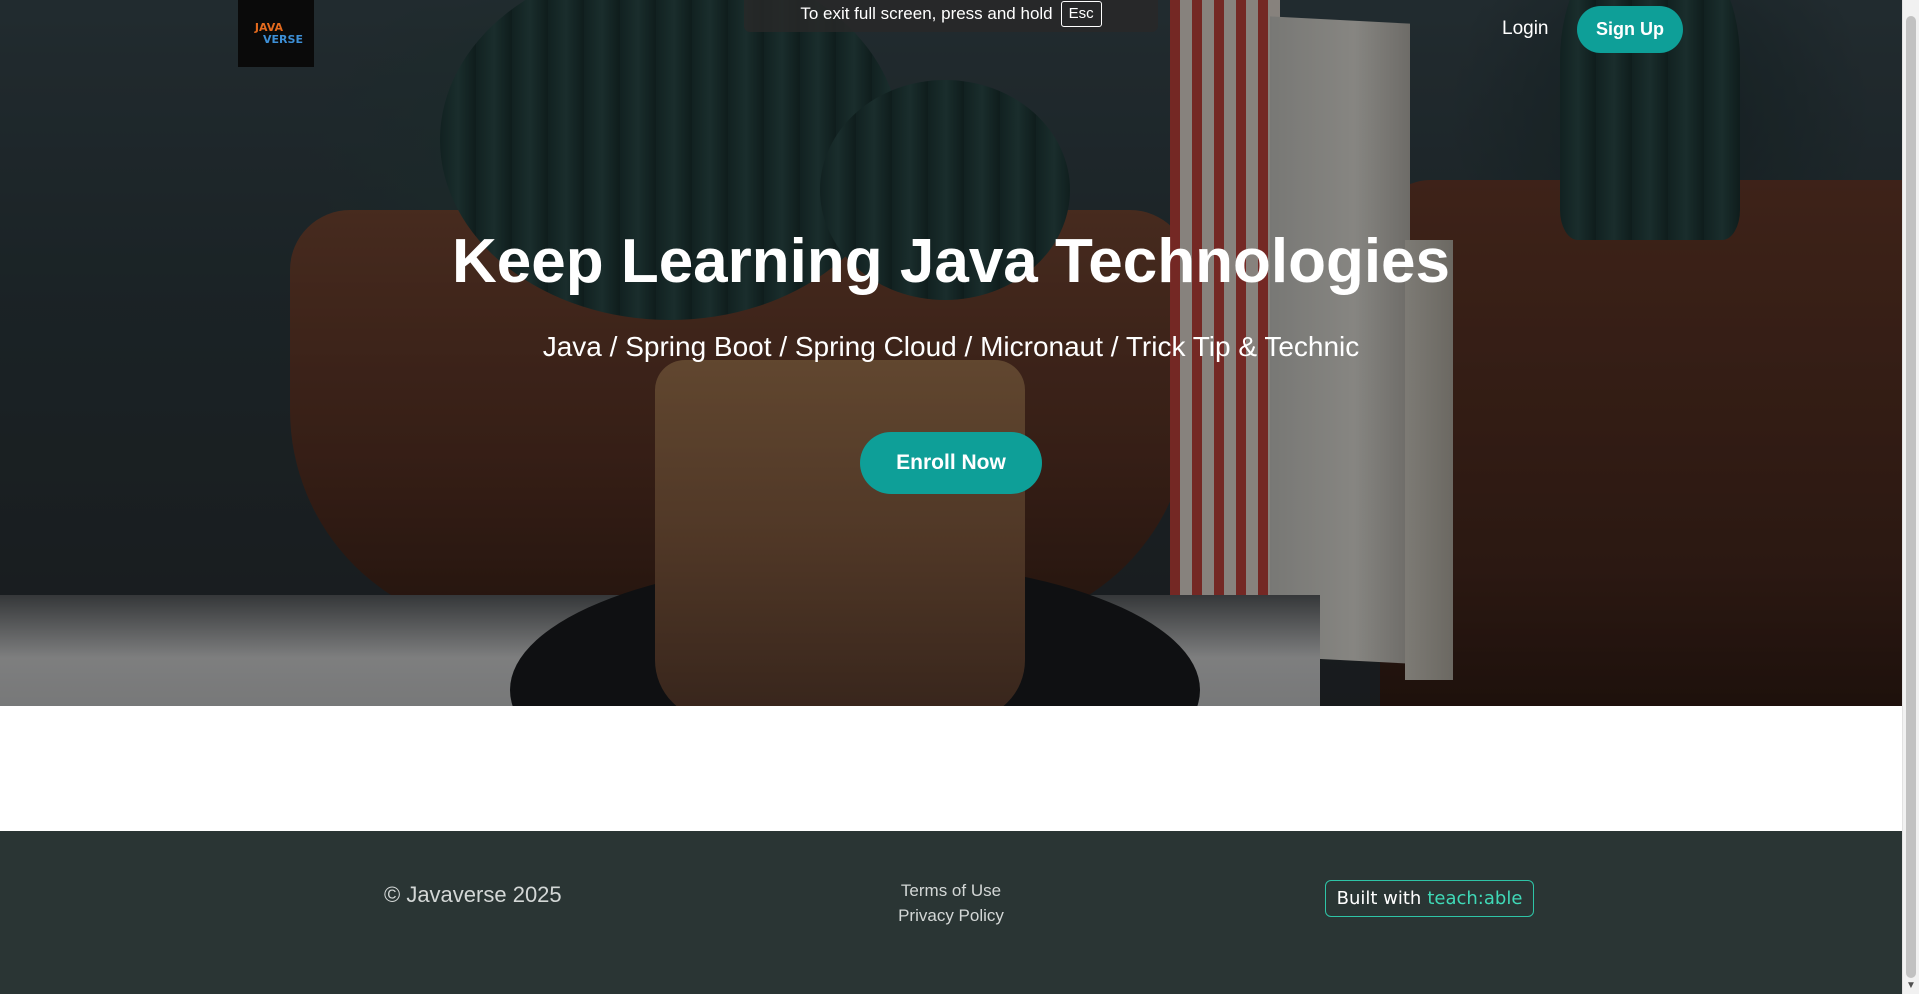 The image size is (1919, 994). What do you see at coordinates (1081, 14) in the screenshot?
I see `esc-key-hint: Esc` at bounding box center [1081, 14].